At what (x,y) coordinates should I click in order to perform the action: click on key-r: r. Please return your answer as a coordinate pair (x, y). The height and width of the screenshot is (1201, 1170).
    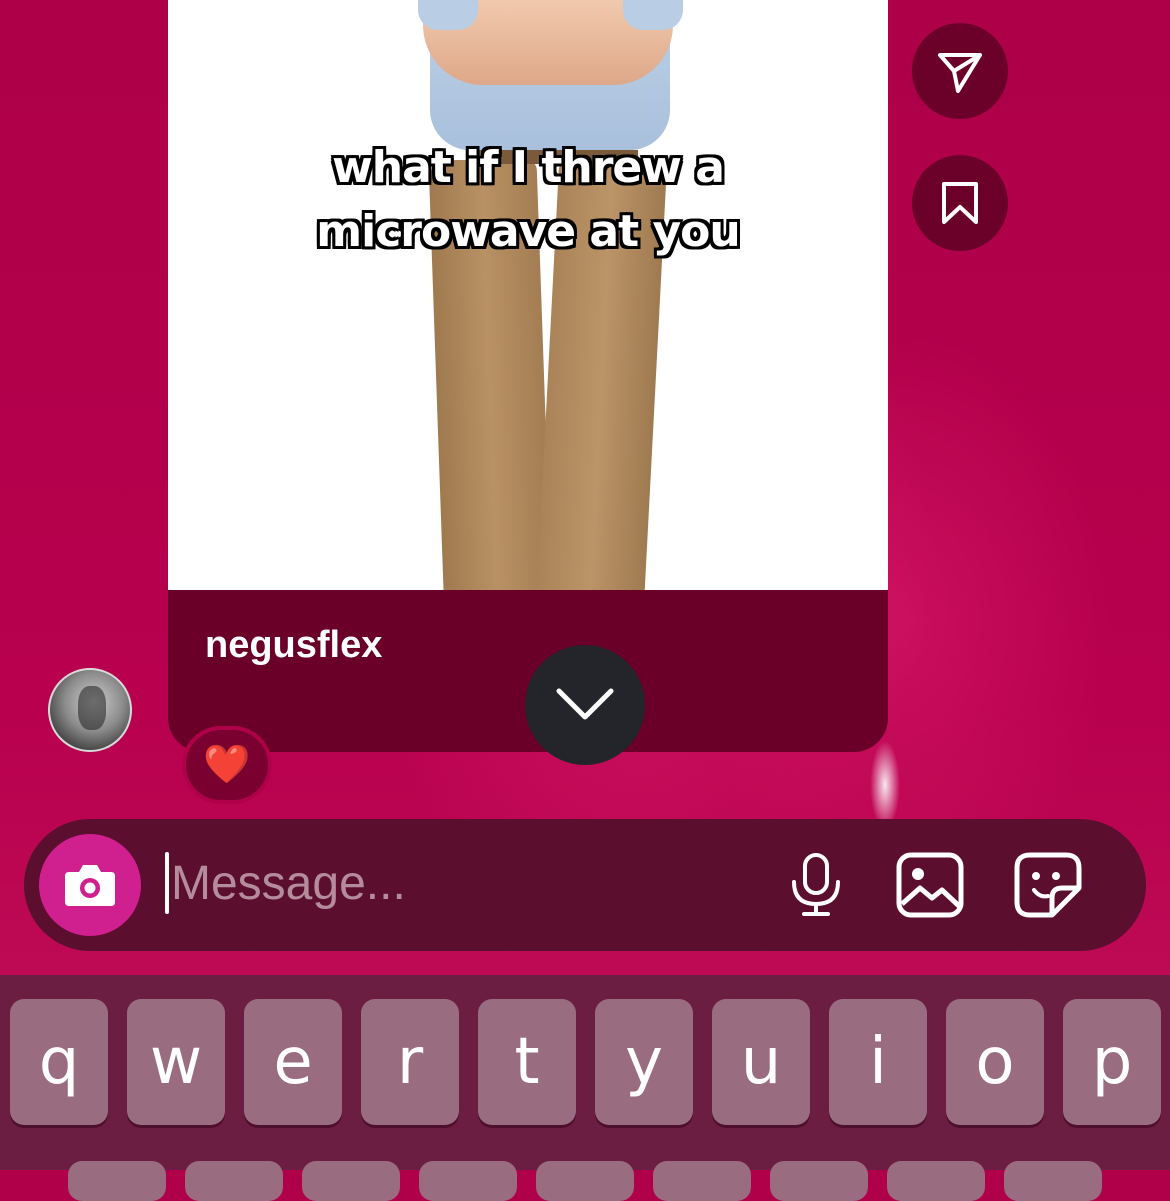
    Looking at the image, I should click on (410, 1062).